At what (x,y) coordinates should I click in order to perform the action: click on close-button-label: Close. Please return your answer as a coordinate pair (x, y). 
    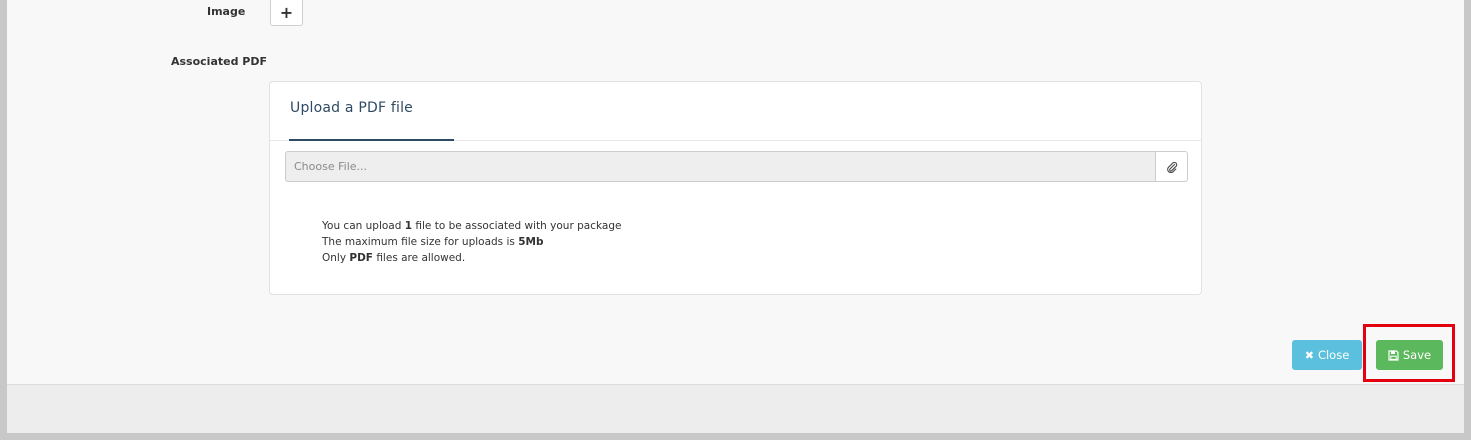
    Looking at the image, I should click on (1333, 355).